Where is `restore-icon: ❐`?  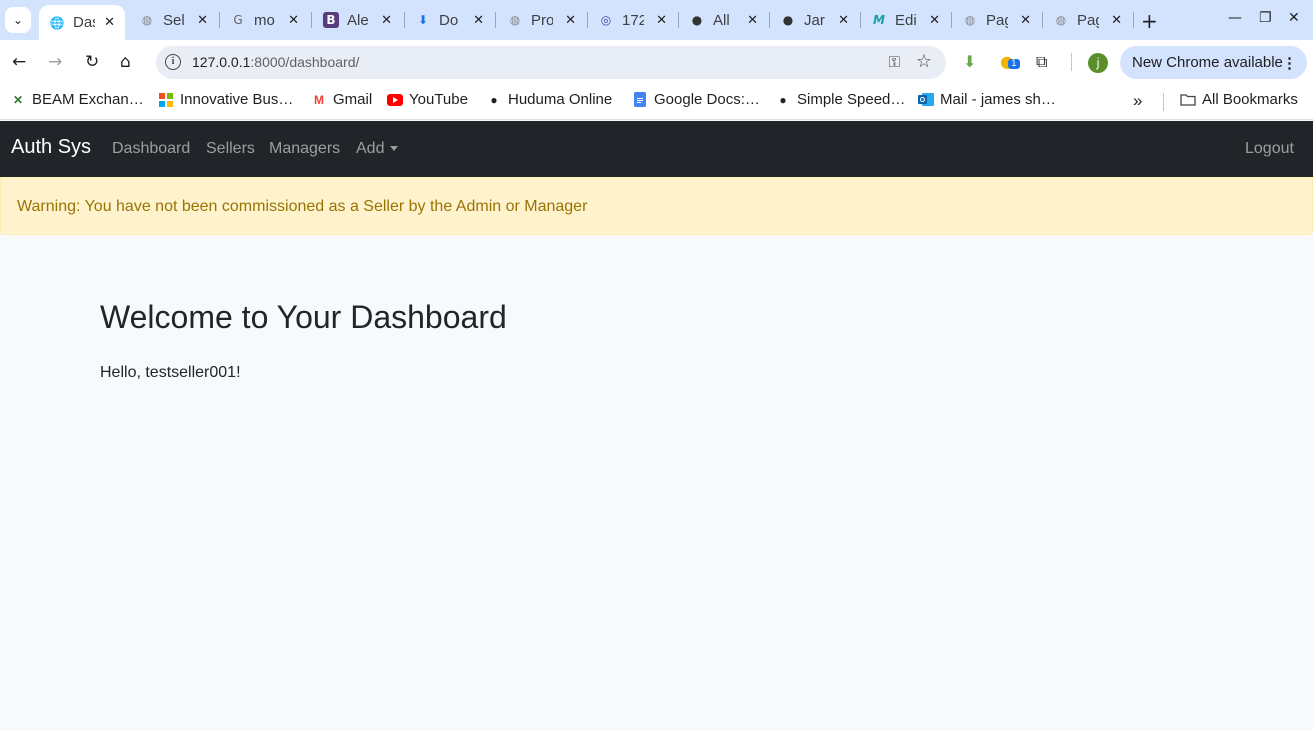 restore-icon: ❐ is located at coordinates (1265, 18).